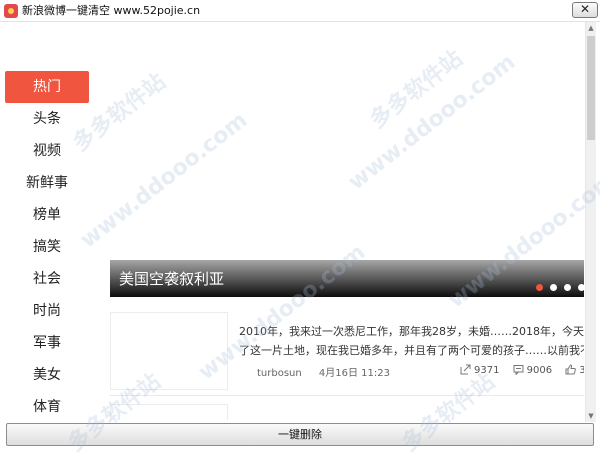 The image size is (600, 457). Describe the element at coordinates (411, 331) in the screenshot. I see `feed-item-text-line: 2010年，我来过一次悉尼工作，那年我28岁，未婚……2018年，今天我又` at that location.